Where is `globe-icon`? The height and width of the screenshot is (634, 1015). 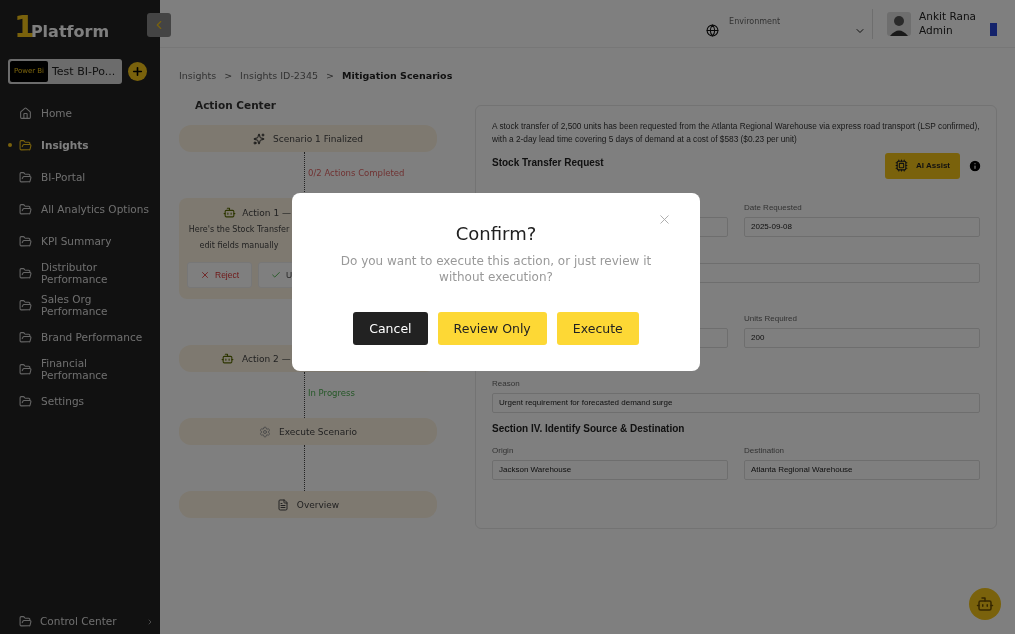
globe-icon is located at coordinates (713, 30).